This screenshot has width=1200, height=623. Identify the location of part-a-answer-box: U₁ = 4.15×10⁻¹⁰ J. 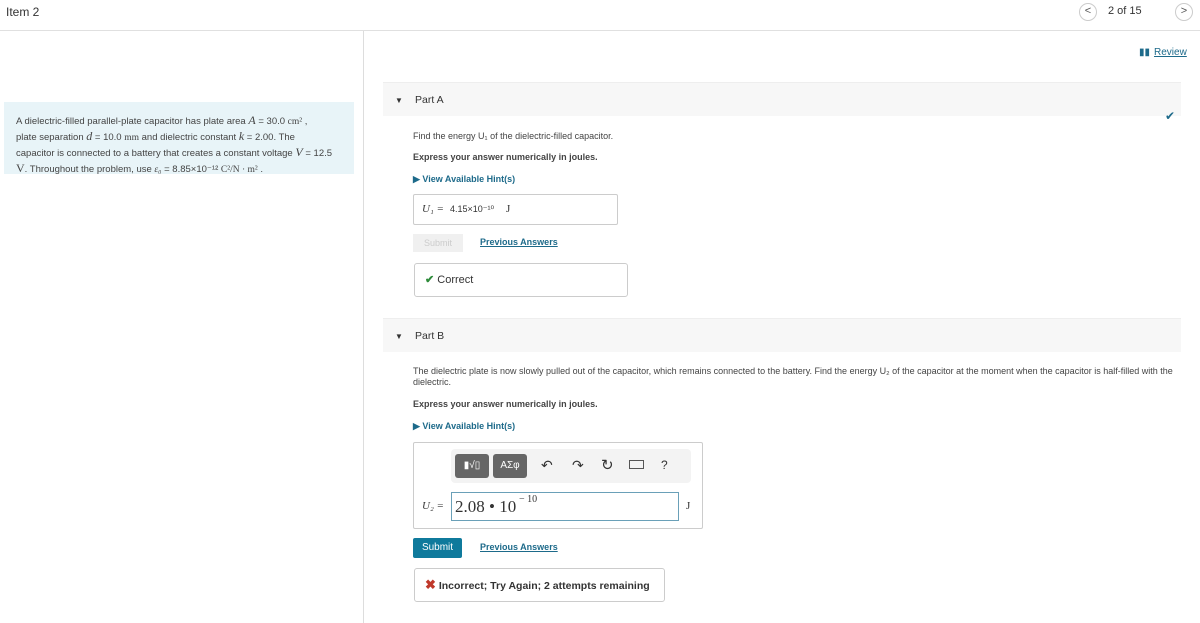
(515, 209).